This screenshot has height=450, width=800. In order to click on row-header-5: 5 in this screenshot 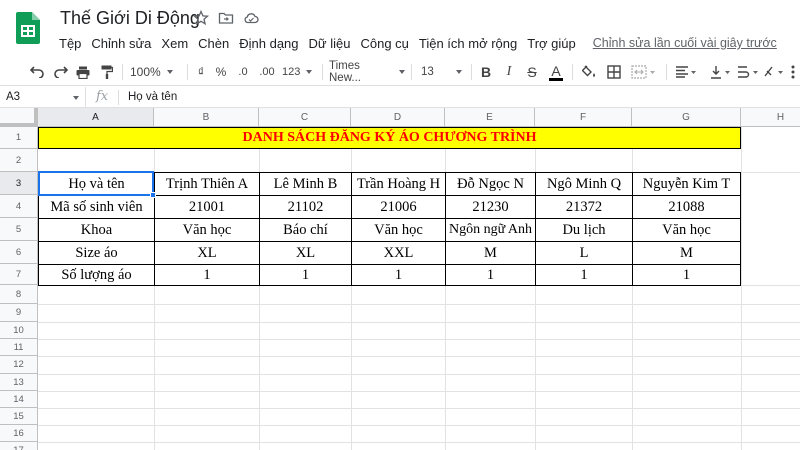, I will do `click(19, 229)`.